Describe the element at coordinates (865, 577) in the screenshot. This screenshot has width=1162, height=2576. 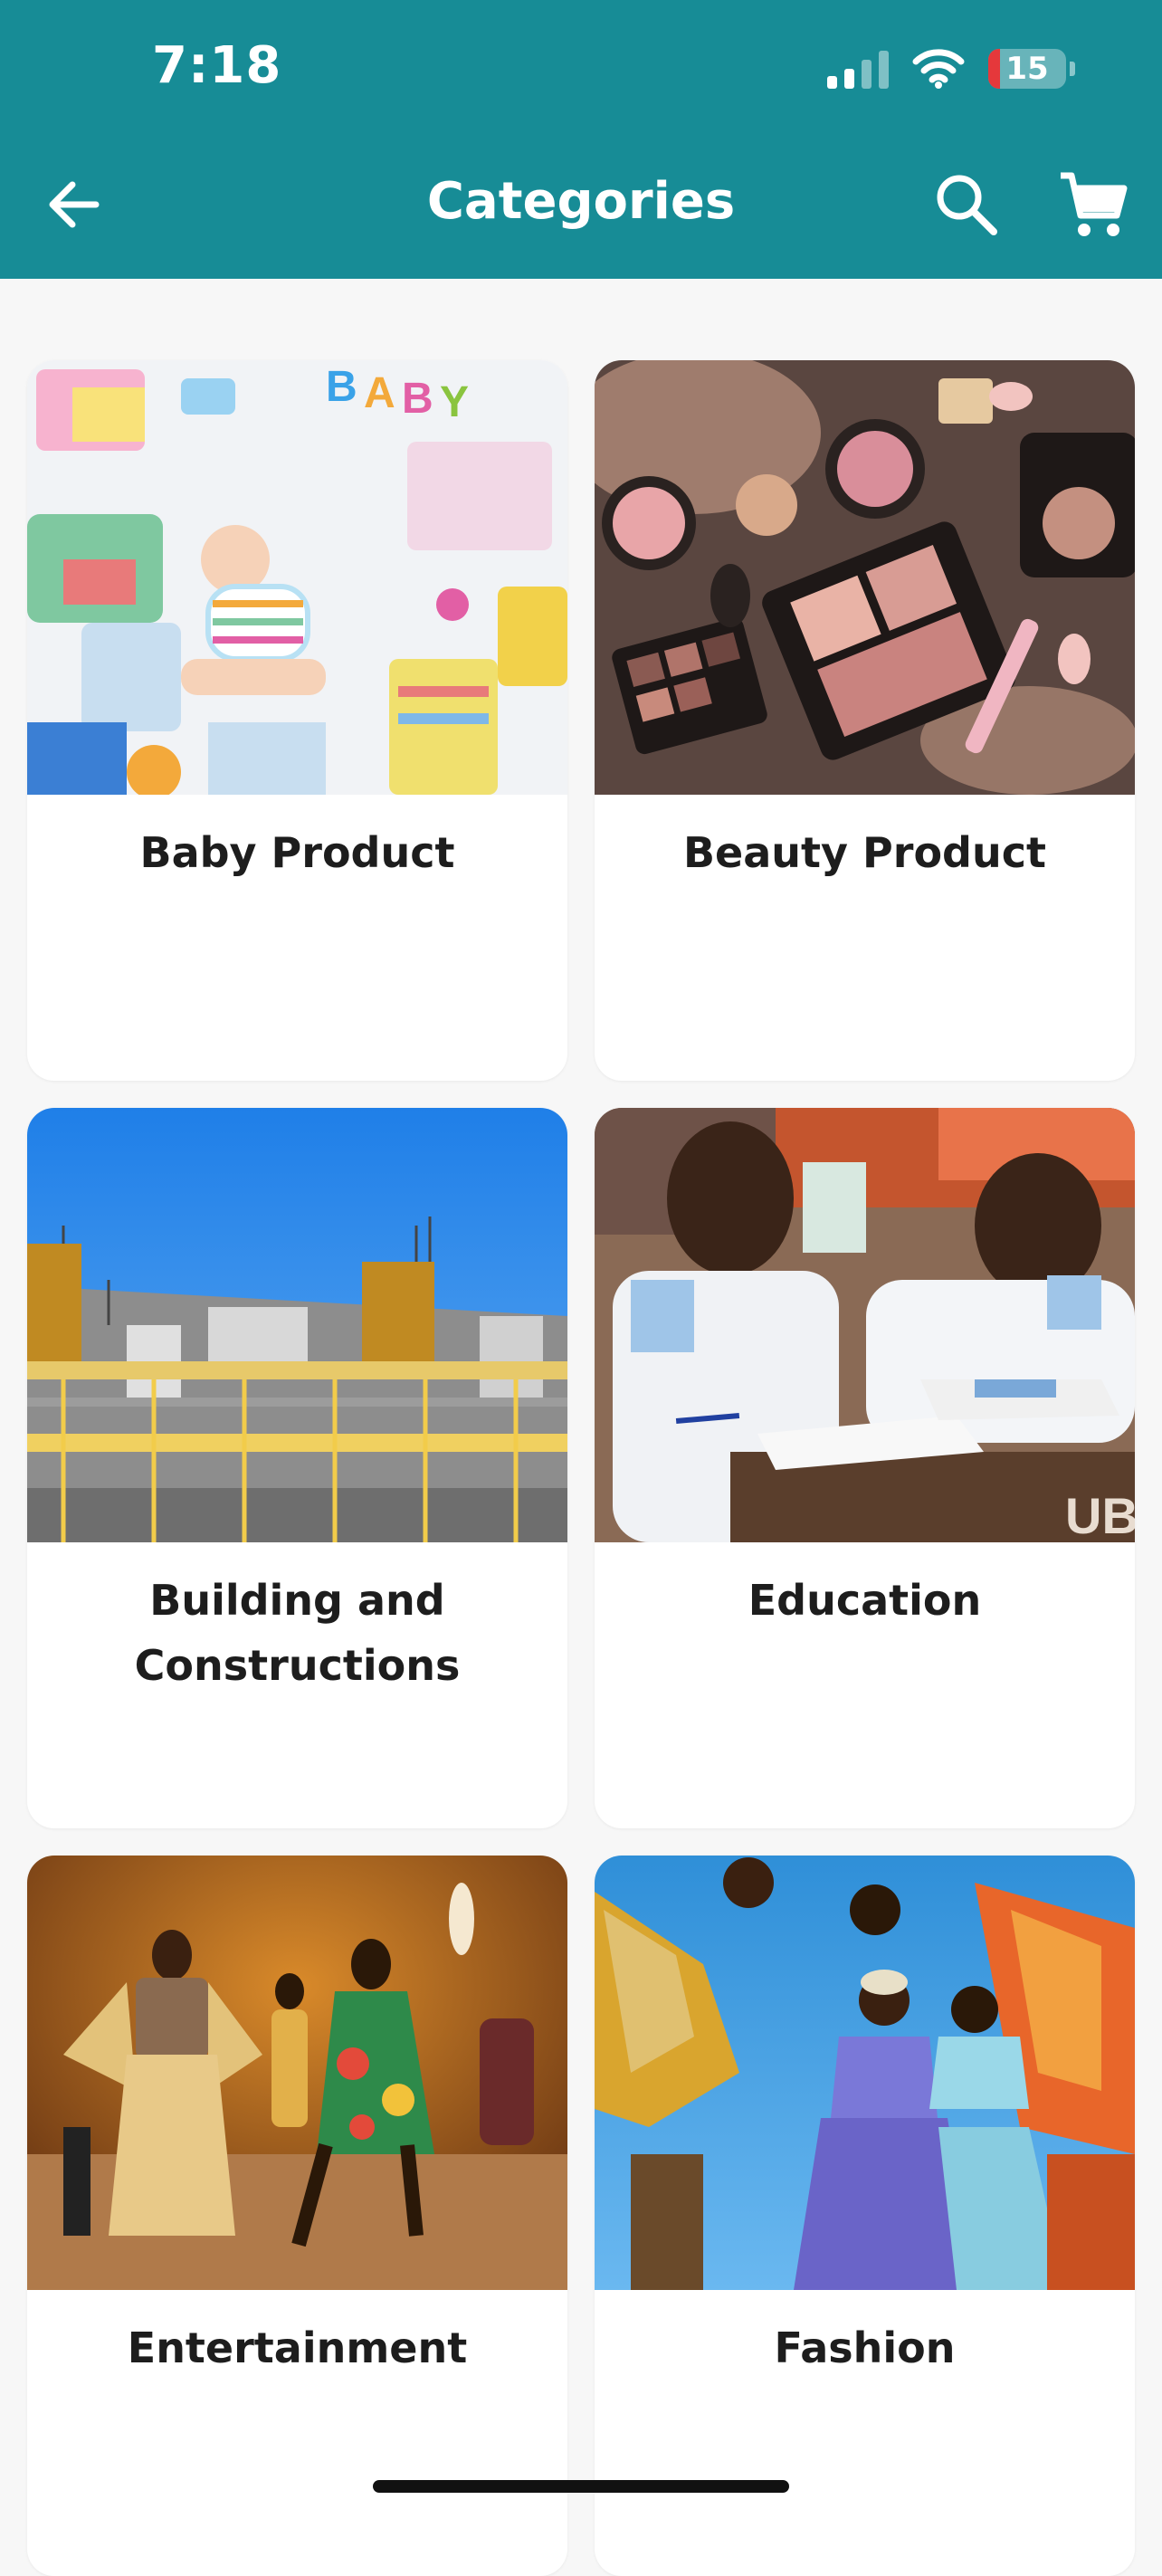
I see `makeup-cosmetics-photo` at that location.